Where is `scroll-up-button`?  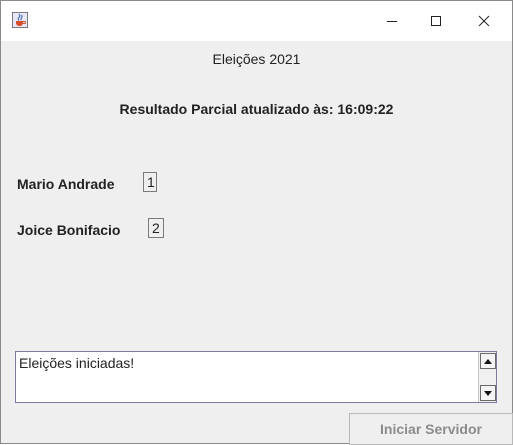
scroll-up-button is located at coordinates (488, 361).